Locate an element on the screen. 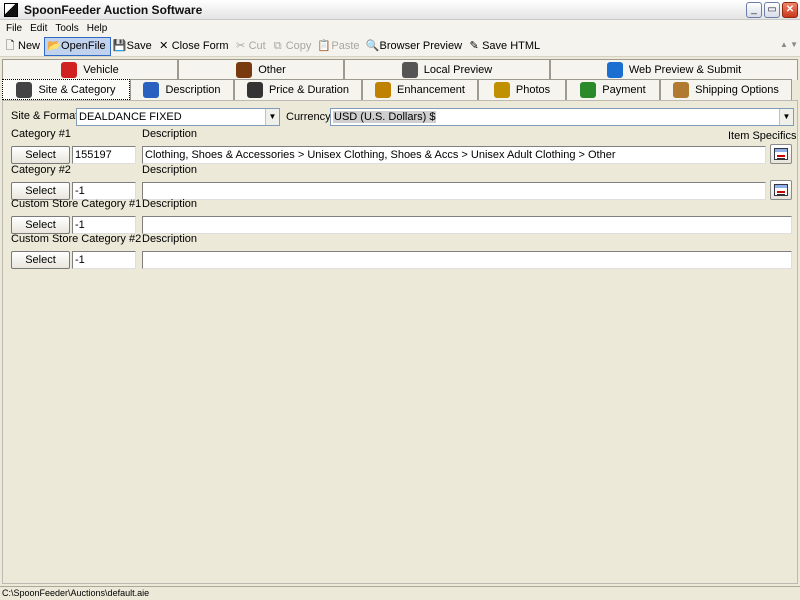 The image size is (800, 600). site-format-select: DEALDANCE FIXED ▼ is located at coordinates (178, 117).